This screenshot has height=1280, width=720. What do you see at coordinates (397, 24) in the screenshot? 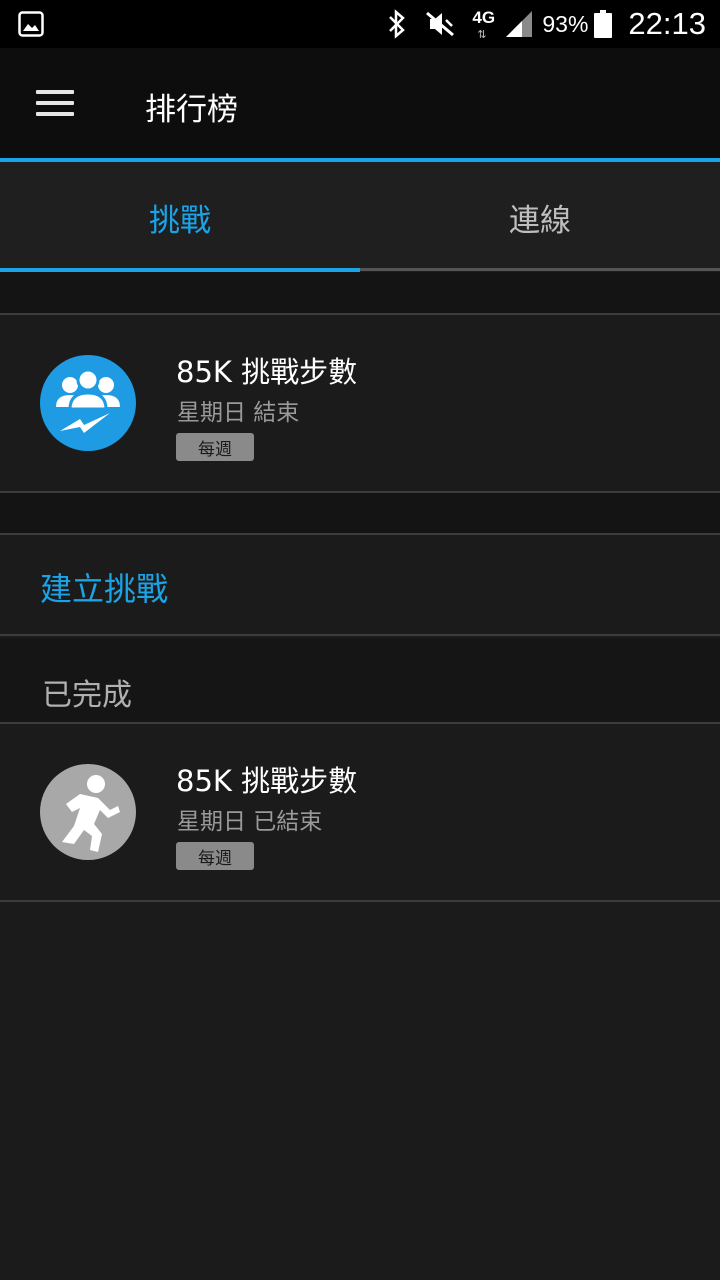
I see `bluetooth-icon` at bounding box center [397, 24].